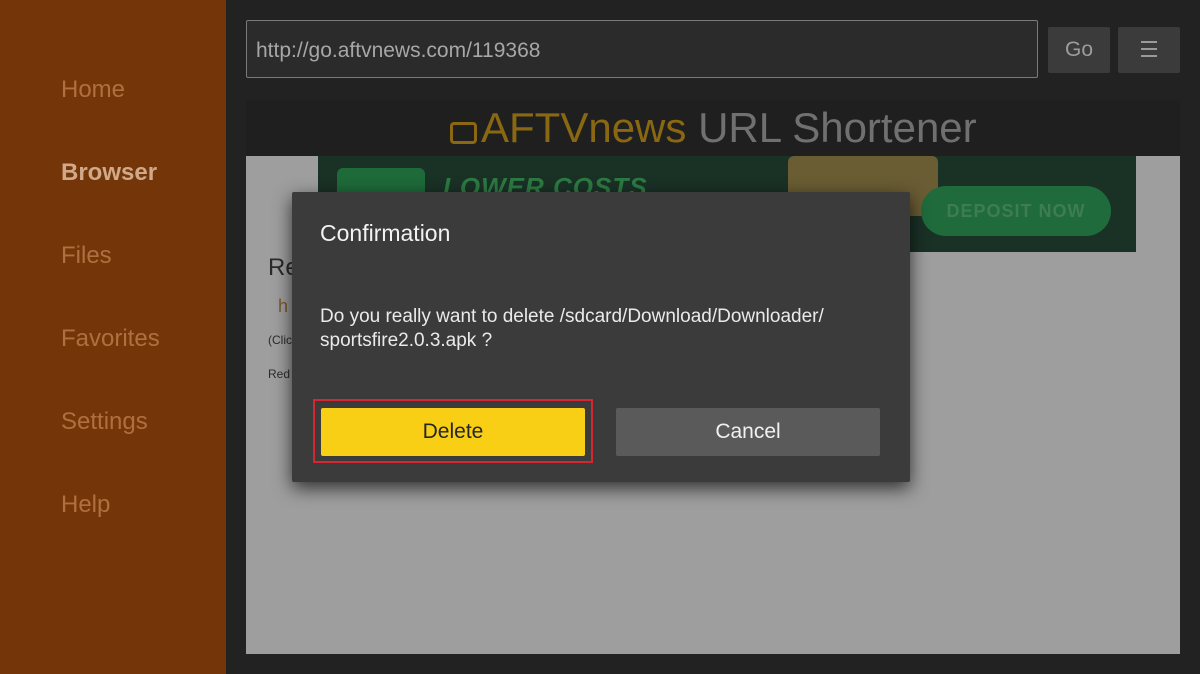 The width and height of the screenshot is (1200, 674). What do you see at coordinates (86, 256) in the screenshot?
I see `sidebar-item-files: Files` at bounding box center [86, 256].